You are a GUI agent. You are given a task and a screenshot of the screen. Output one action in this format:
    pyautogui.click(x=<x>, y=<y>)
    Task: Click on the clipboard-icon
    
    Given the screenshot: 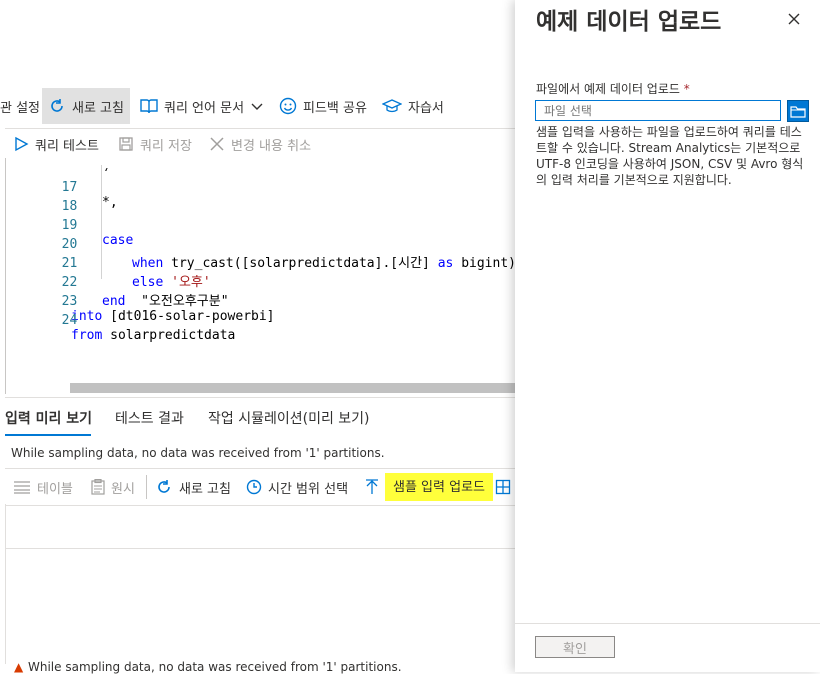 What is the action you would take?
    pyautogui.click(x=98, y=487)
    